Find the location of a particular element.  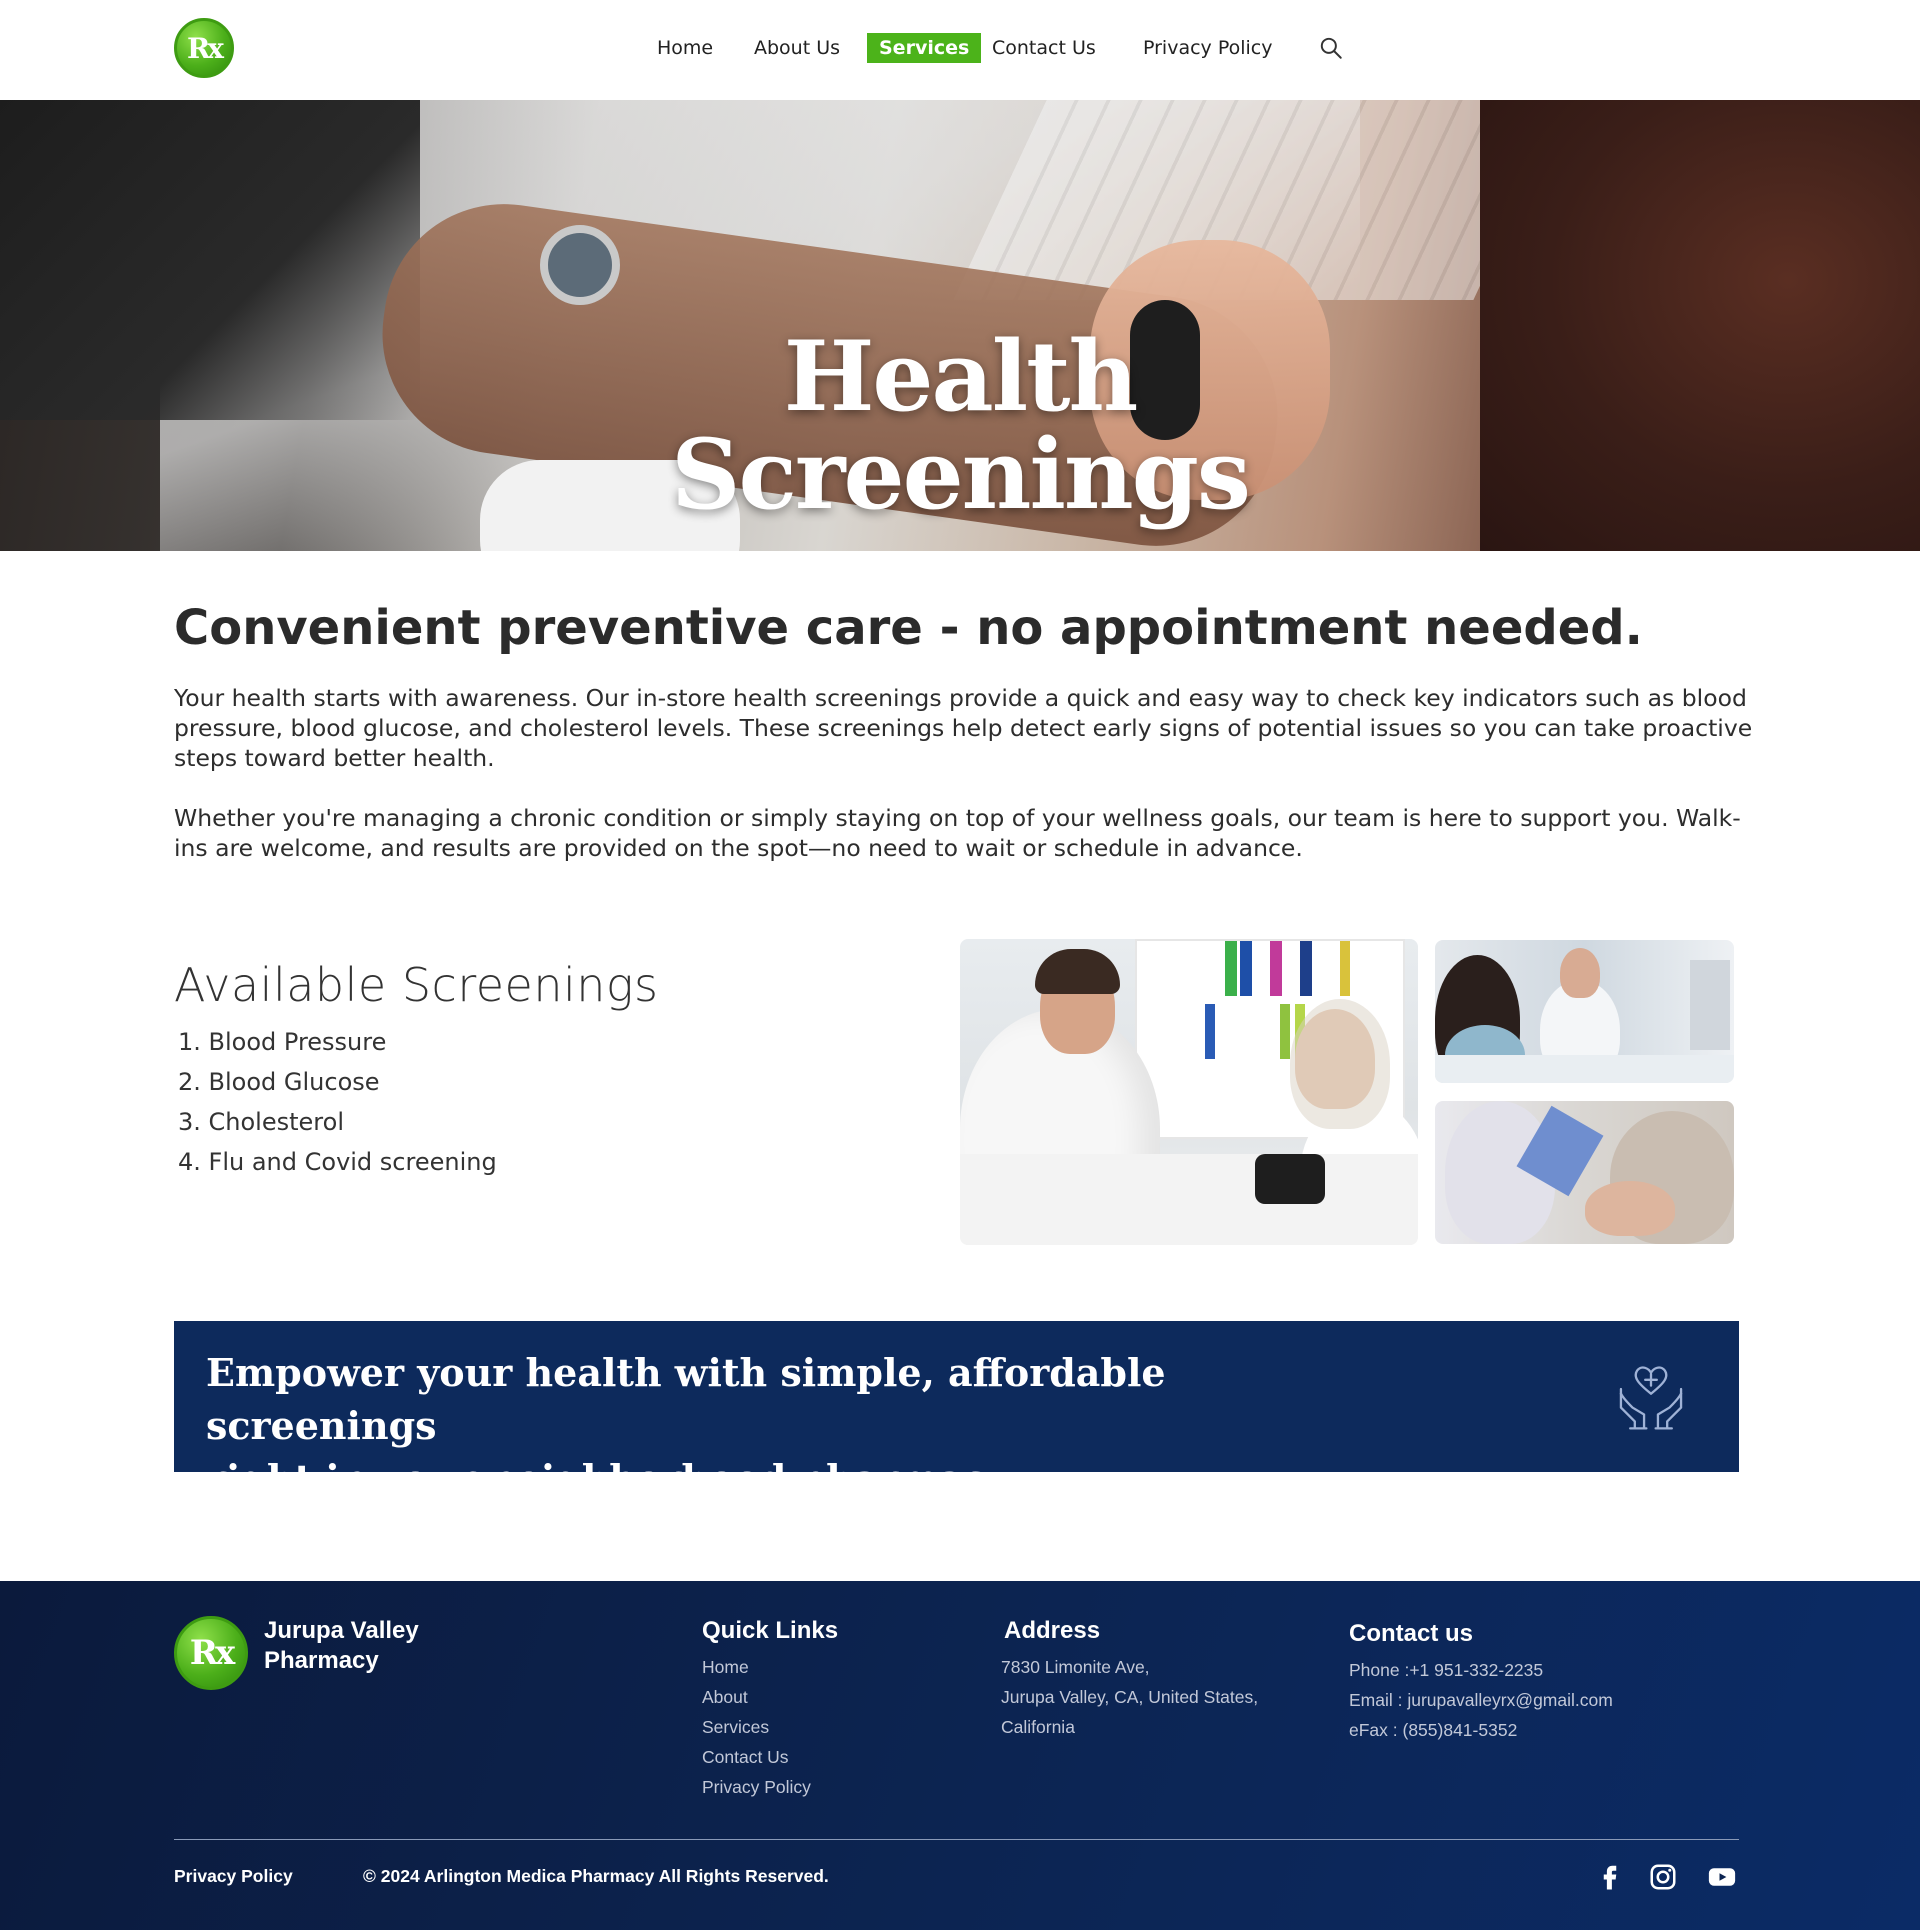

footer-link-home: Home is located at coordinates (725, 1667).